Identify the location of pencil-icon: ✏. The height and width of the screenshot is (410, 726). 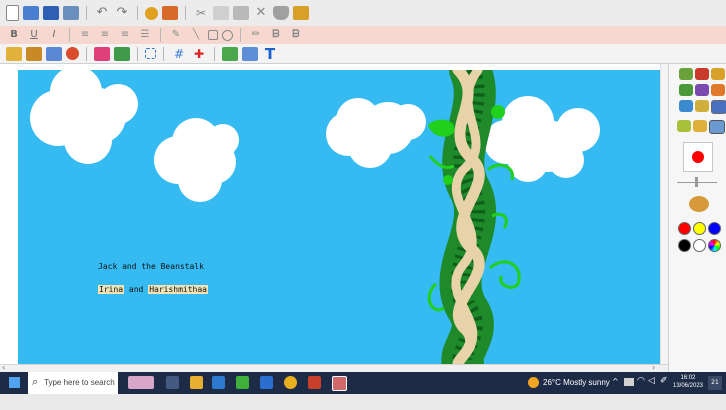
(256, 35).